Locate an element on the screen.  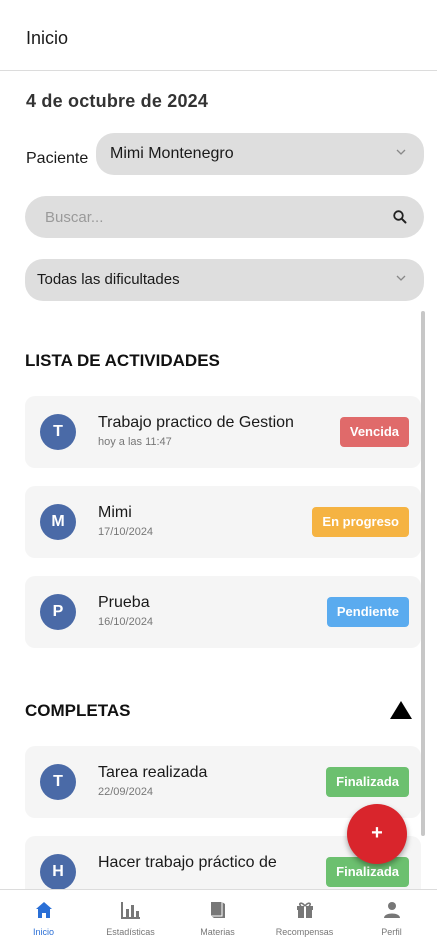
status-badge: En progreso is located at coordinates (360, 522).